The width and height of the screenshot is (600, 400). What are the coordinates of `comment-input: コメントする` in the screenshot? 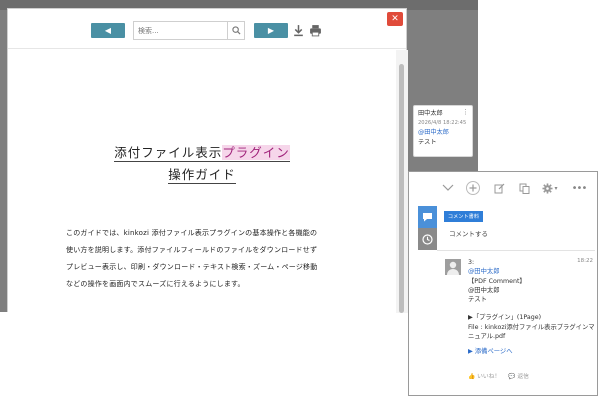 It's located at (468, 233).